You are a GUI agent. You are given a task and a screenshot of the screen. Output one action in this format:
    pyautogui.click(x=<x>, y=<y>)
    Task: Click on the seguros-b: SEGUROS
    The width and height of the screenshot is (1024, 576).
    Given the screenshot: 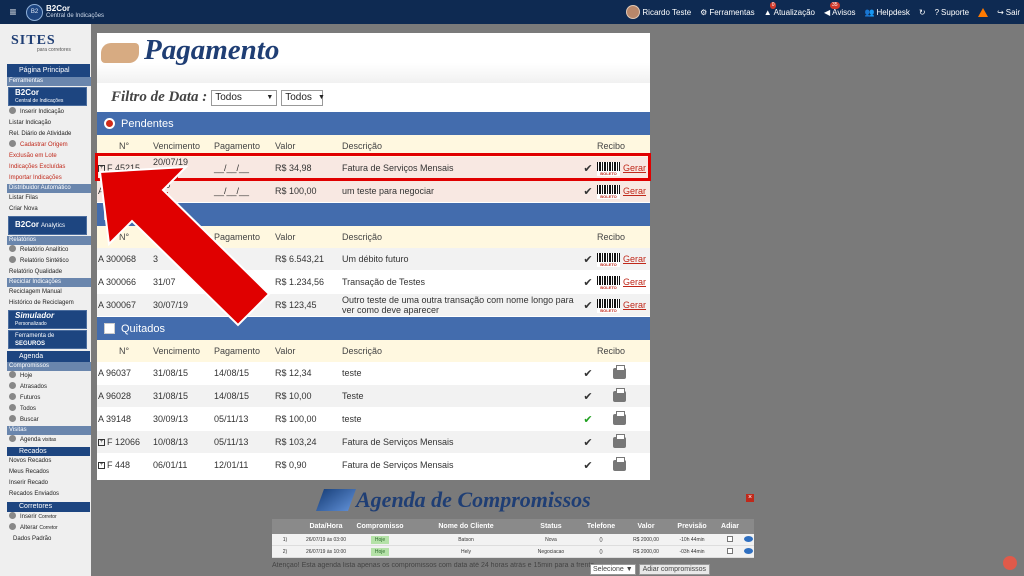 What is the action you would take?
    pyautogui.click(x=30, y=343)
    